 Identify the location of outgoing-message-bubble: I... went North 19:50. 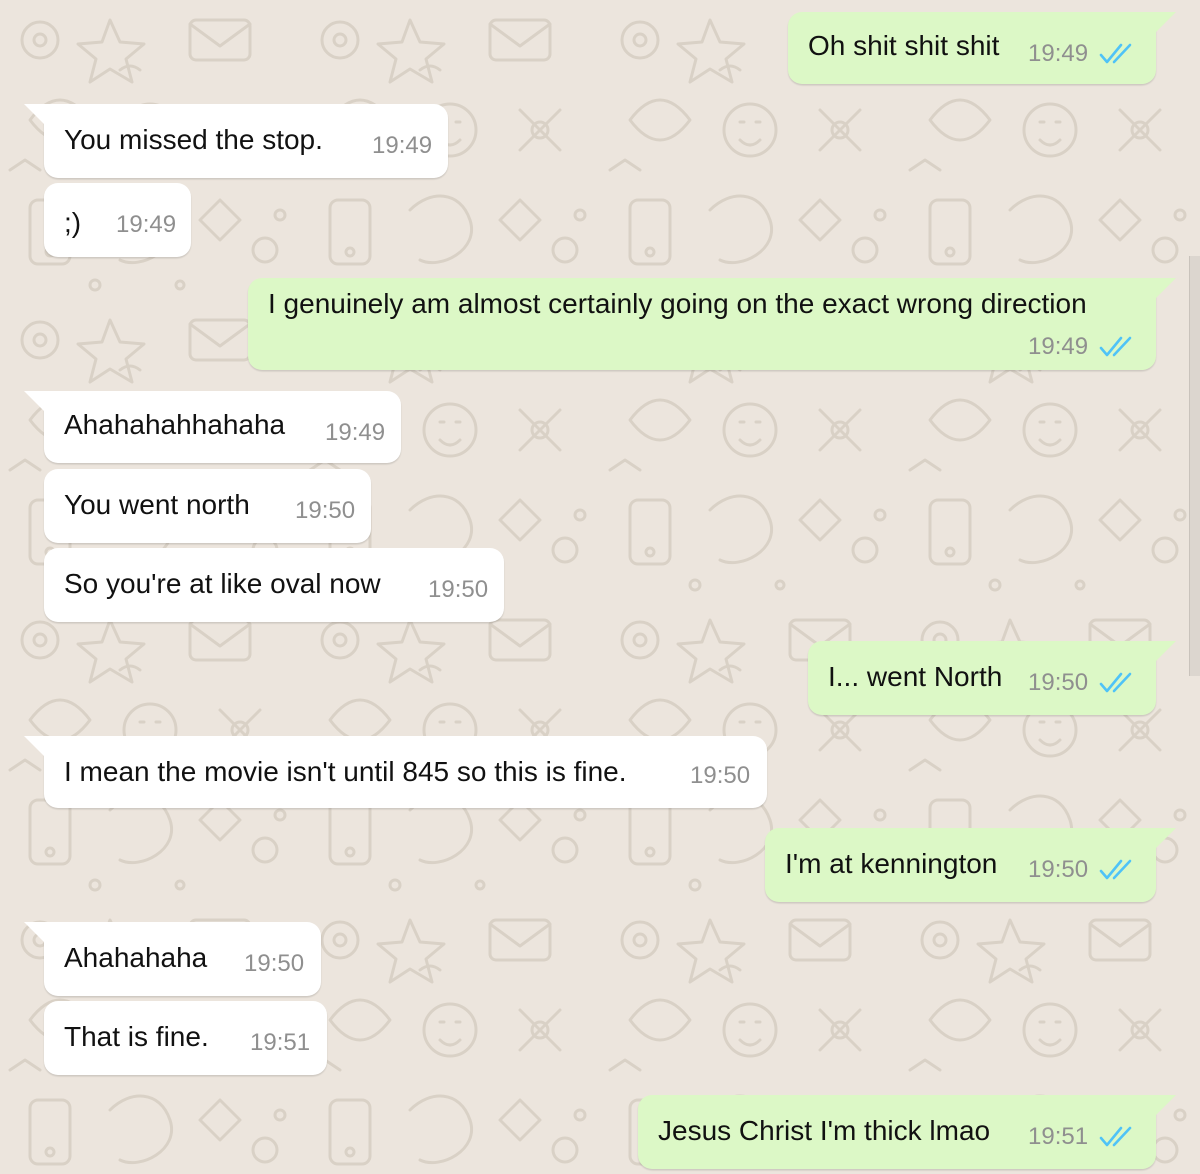
(992, 678).